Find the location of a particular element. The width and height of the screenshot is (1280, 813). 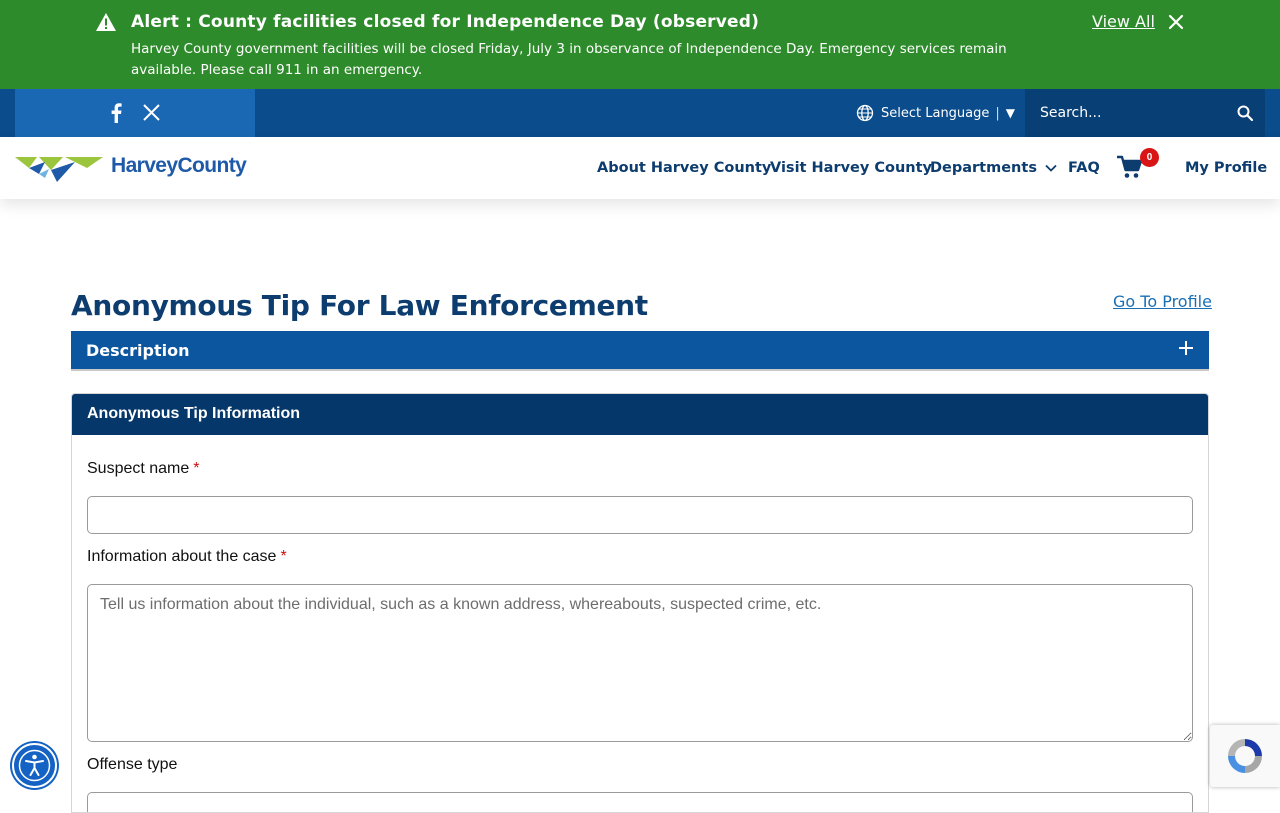

harvey-county-logo: HarveyCounty is located at coordinates (137, 168).